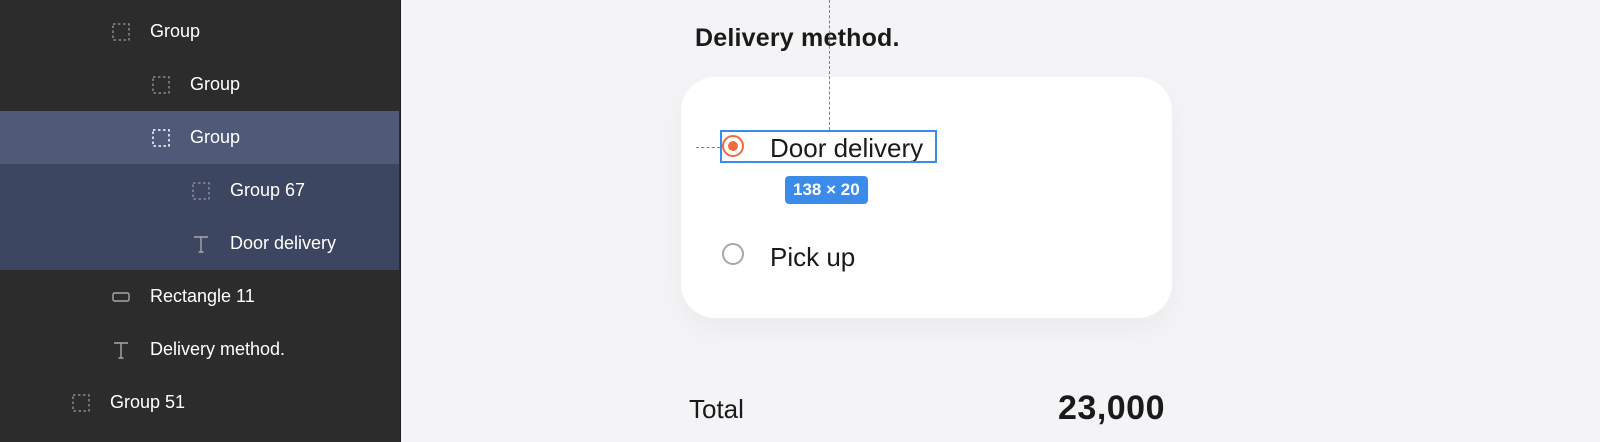  I want to click on layer-item-group-selected: Group, so click(199, 137).